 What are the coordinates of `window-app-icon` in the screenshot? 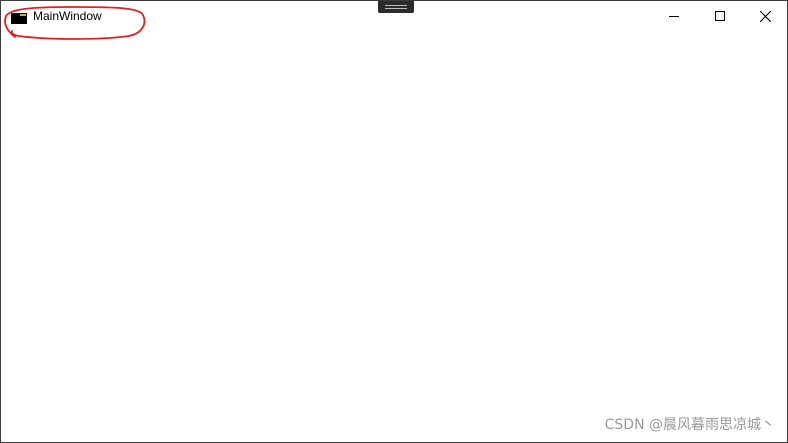 It's located at (19, 17).